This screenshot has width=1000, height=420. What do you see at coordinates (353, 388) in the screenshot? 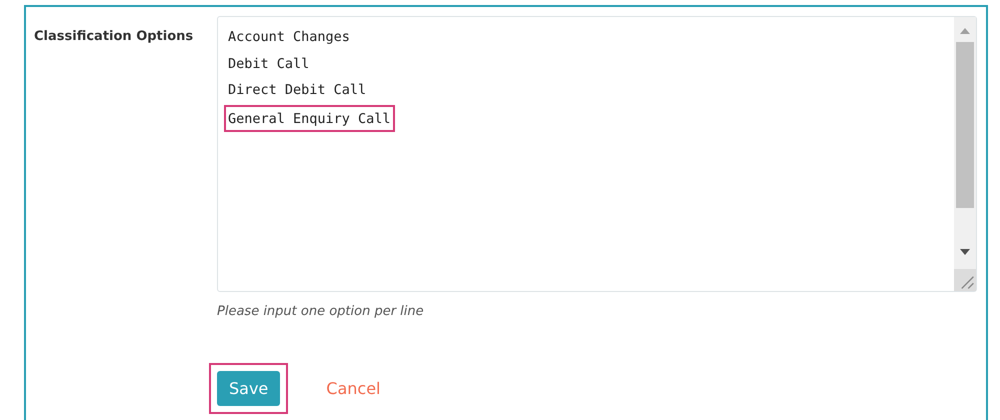
I see `cancel-link: Cancel` at bounding box center [353, 388].